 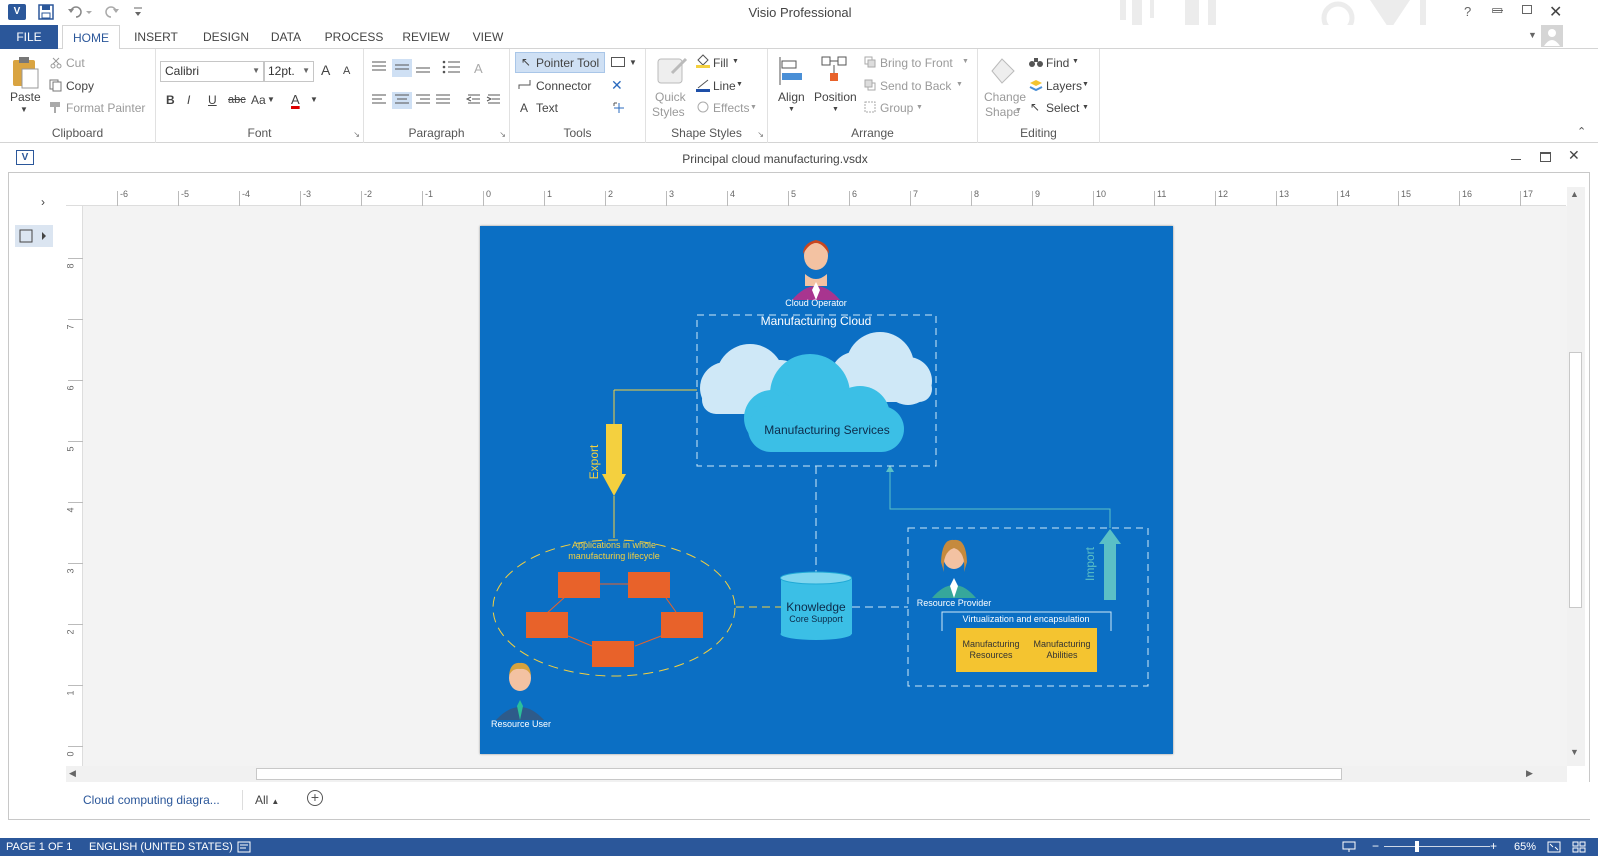 I want to click on all-pages-button: All ▲, so click(x=267, y=800).